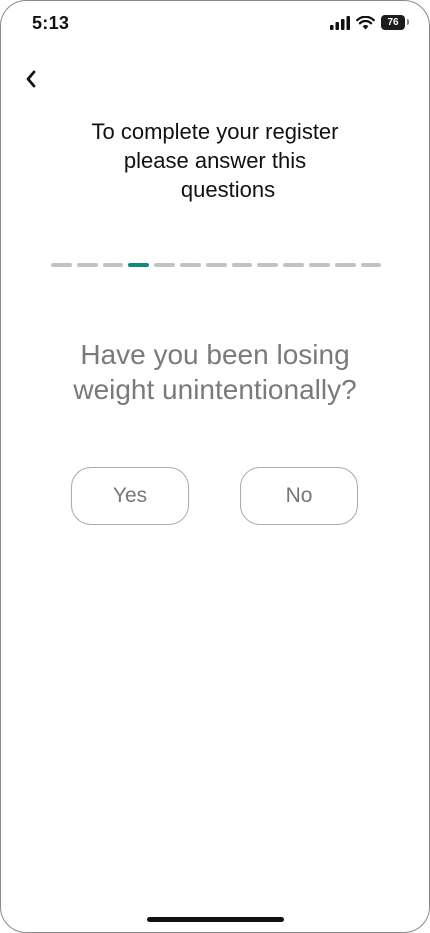  I want to click on title-line-3: questions, so click(228, 189).